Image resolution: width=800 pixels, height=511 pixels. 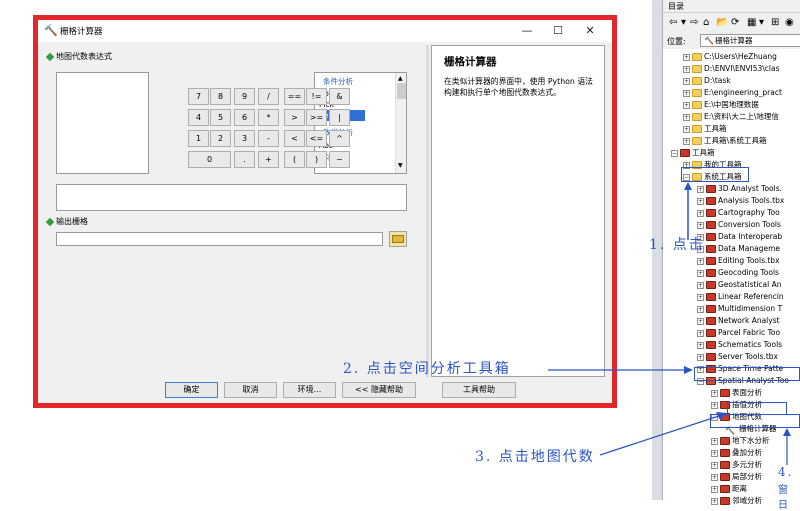 I want to click on annotation-step4-cont: 窗 日, so click(x=784, y=498).